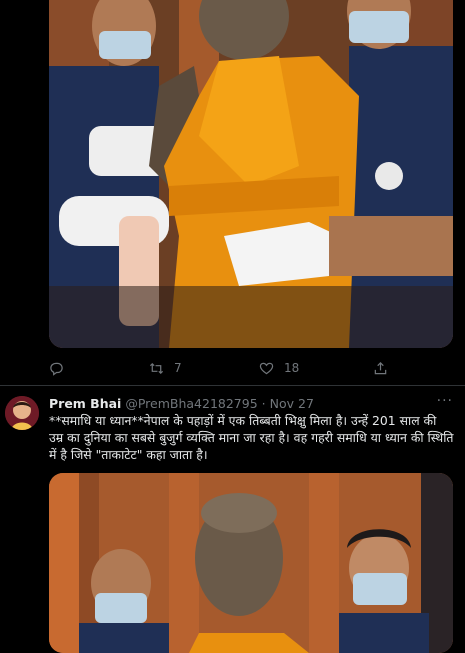  I want to click on reply-button, so click(61, 368).